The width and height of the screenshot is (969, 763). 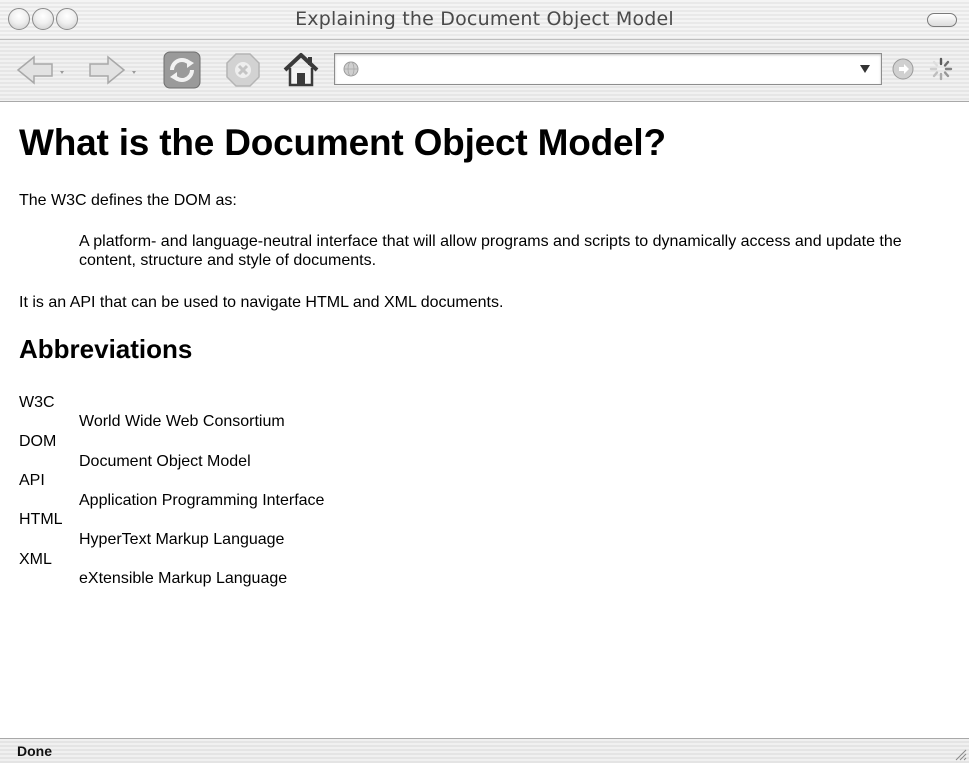 I want to click on abbr-term: XML, so click(x=35, y=559).